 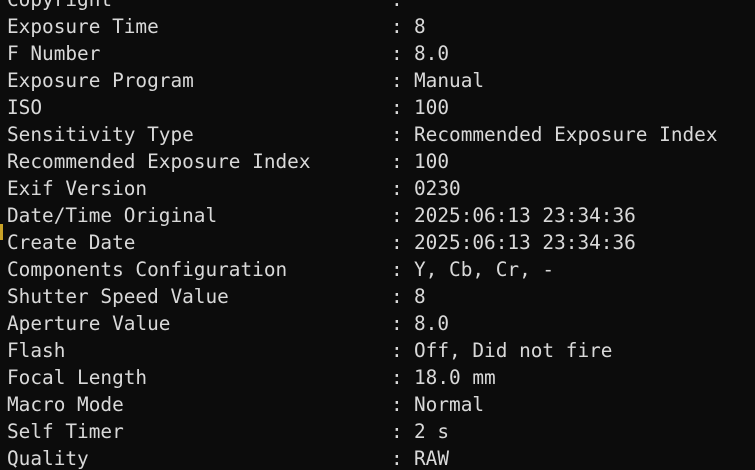 What do you see at coordinates (159, 161) in the screenshot?
I see `field-name: Recommended Exposure Index` at bounding box center [159, 161].